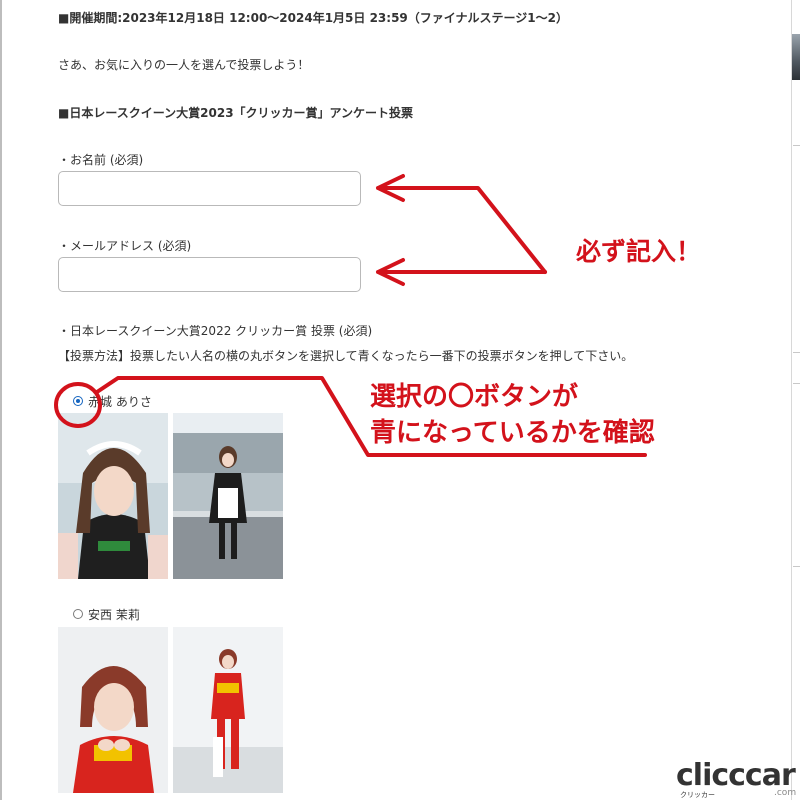  I want to click on arrow-to-email-field, so click(461, 272).